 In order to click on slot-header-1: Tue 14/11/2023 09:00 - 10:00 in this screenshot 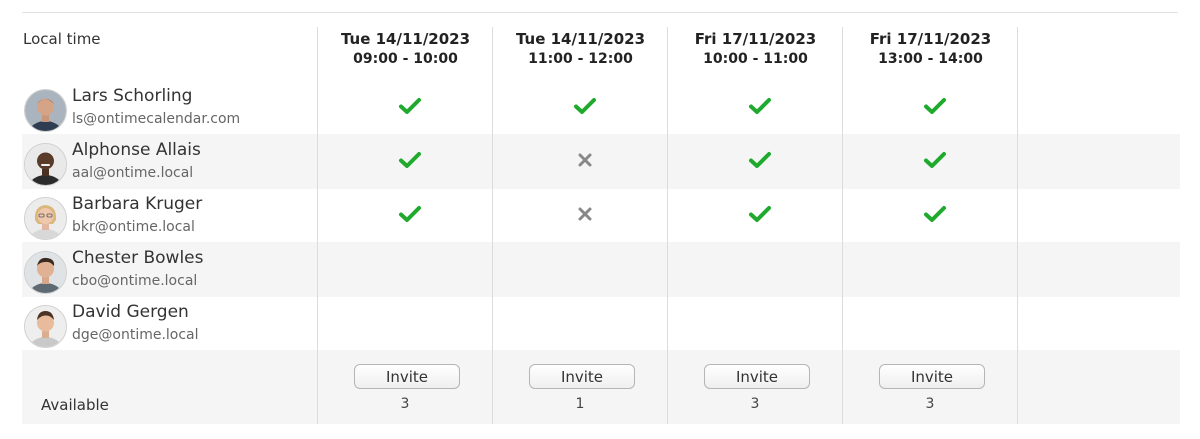, I will do `click(405, 49)`.